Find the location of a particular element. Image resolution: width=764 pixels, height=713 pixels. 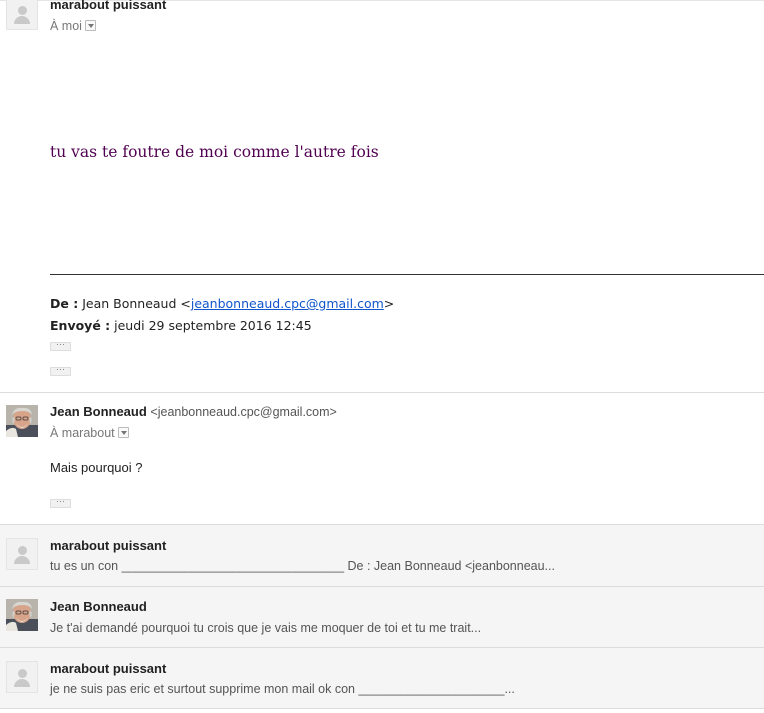

recipient-label: À marabout is located at coordinates (82, 433).